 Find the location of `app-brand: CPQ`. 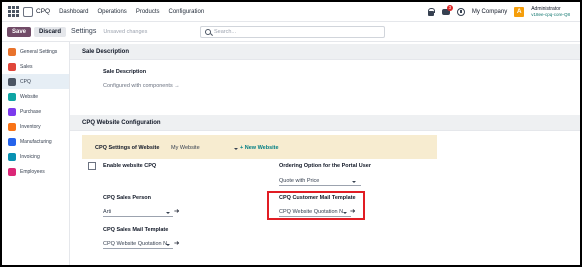

app-brand: CPQ is located at coordinates (37, 11).